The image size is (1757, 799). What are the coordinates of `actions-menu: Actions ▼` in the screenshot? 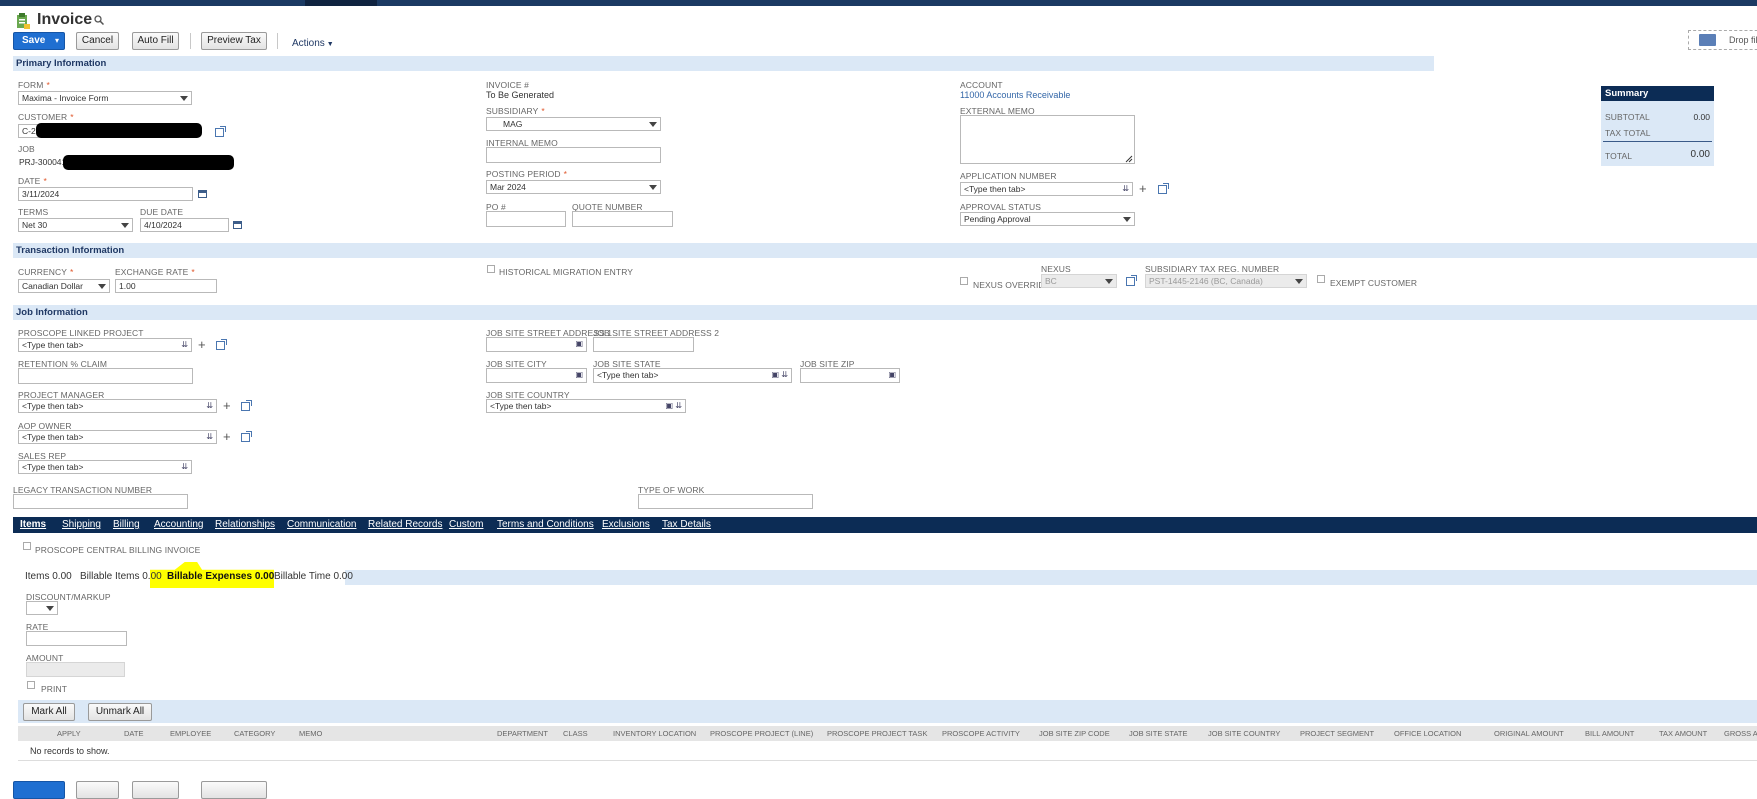 It's located at (313, 43).